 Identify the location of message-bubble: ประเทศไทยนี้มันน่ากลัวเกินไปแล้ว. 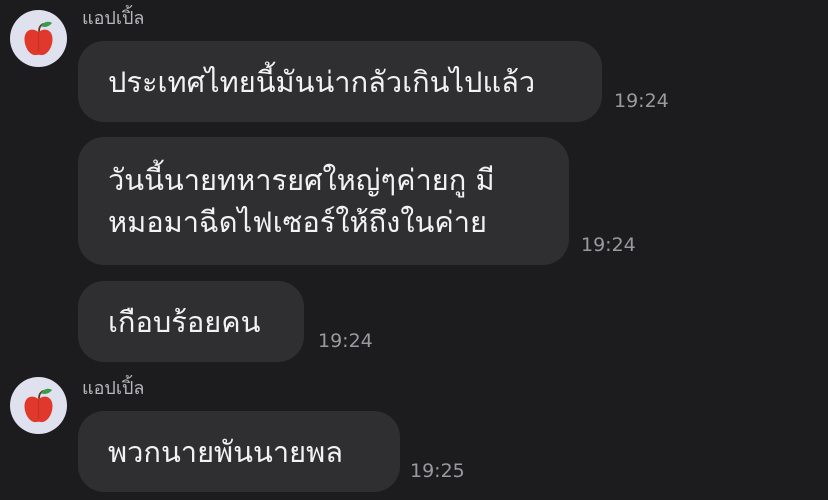
(340, 81).